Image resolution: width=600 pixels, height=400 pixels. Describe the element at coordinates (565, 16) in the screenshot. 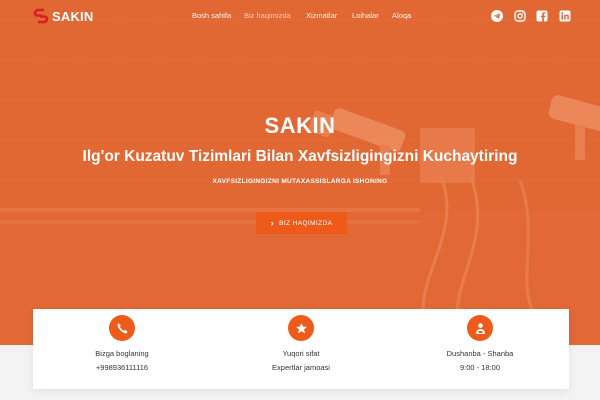

I see `linkedin-icon` at that location.